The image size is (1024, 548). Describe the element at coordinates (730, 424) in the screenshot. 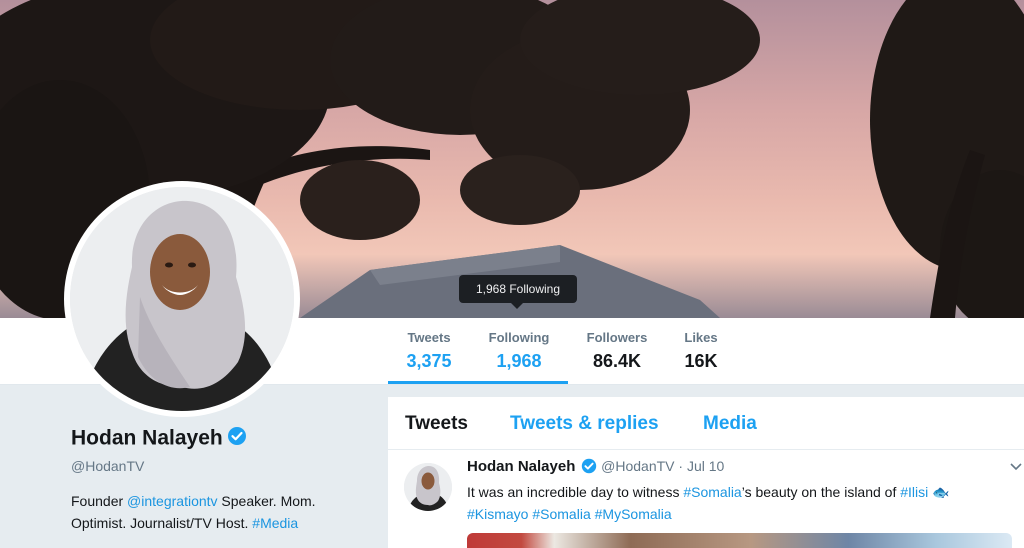

I see `tab-media: Media` at that location.